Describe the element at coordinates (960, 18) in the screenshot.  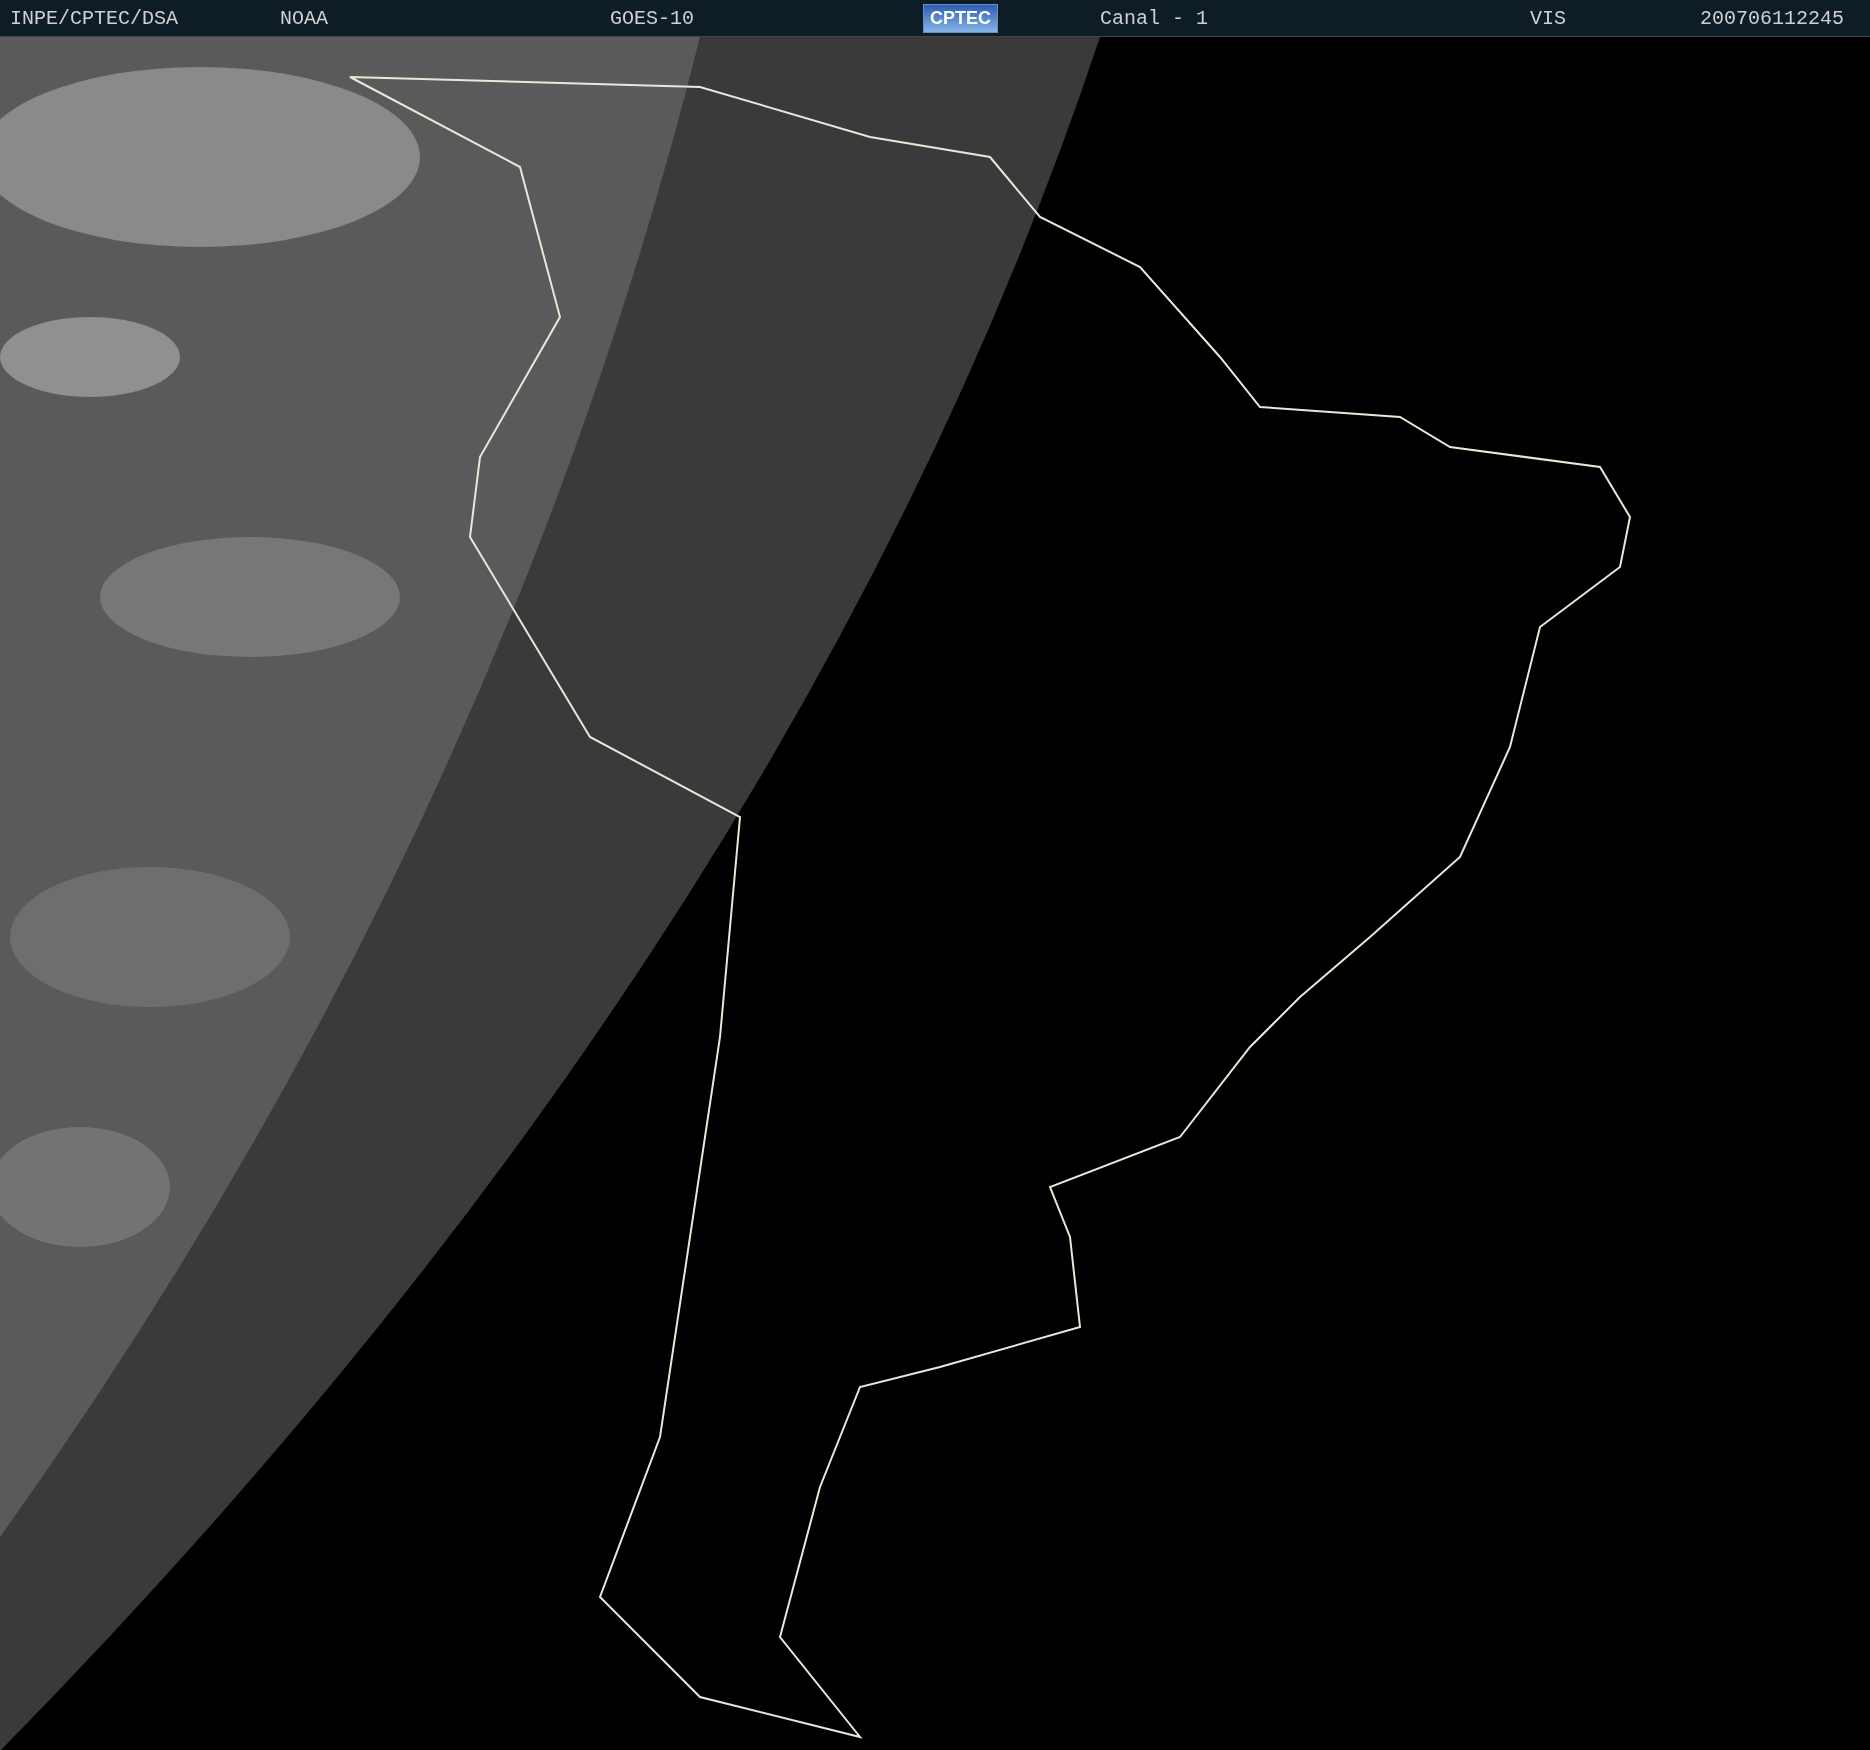
I see `logo: CPTEC` at that location.